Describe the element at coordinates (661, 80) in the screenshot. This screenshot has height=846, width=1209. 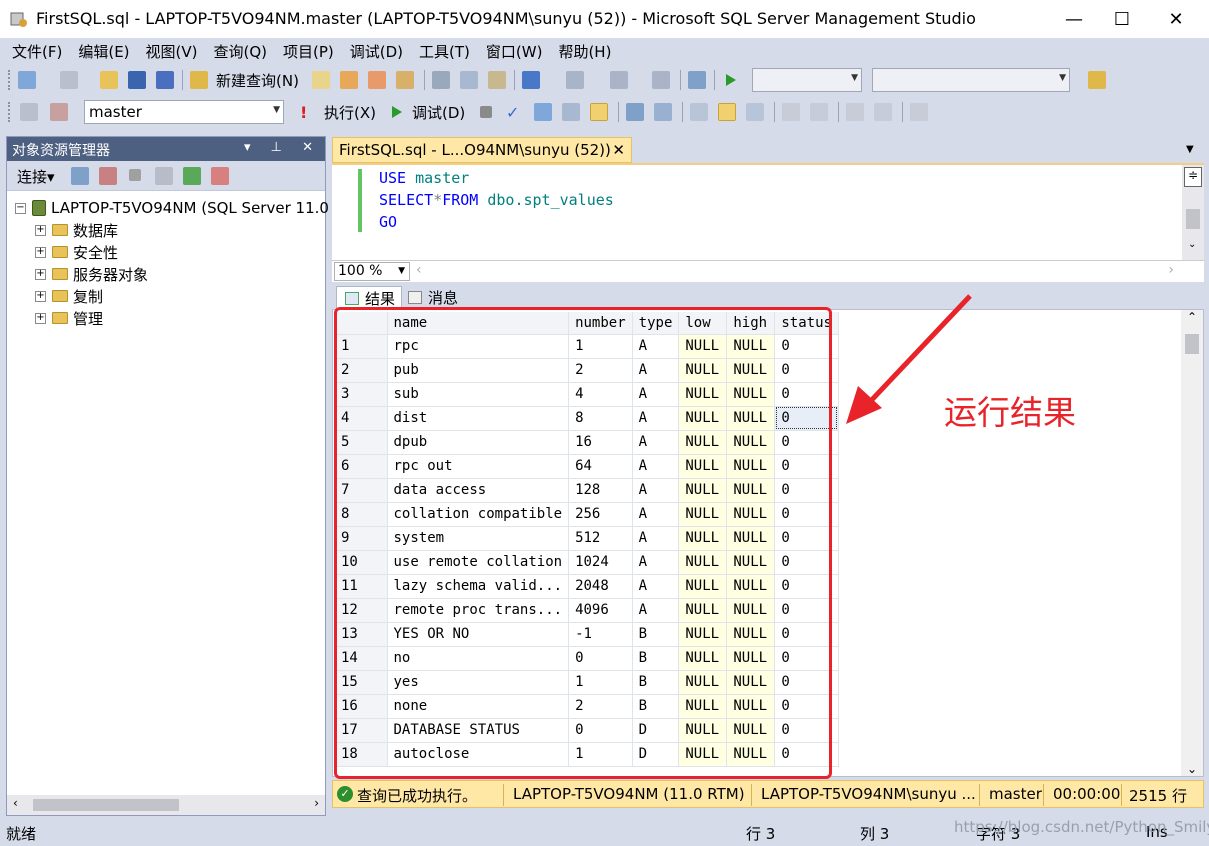
I see `navigate-forward-icon` at that location.